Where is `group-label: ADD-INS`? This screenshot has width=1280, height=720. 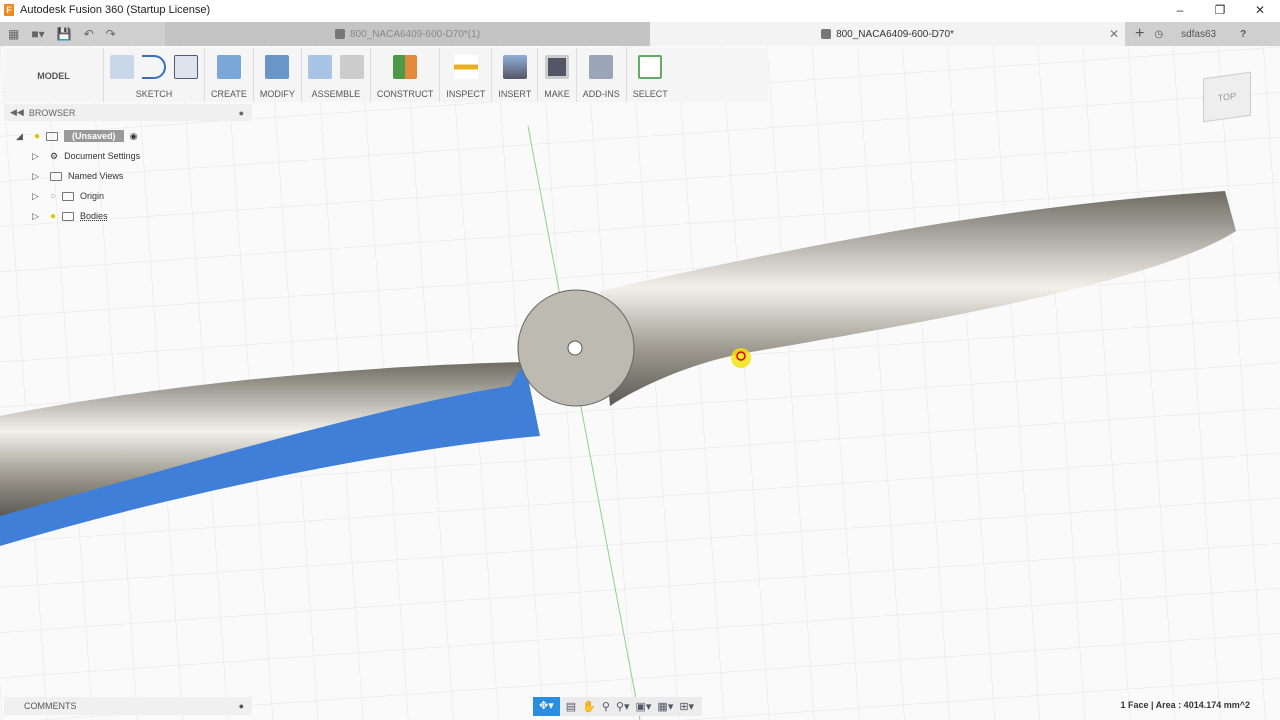 group-label: ADD-INS is located at coordinates (601, 94).